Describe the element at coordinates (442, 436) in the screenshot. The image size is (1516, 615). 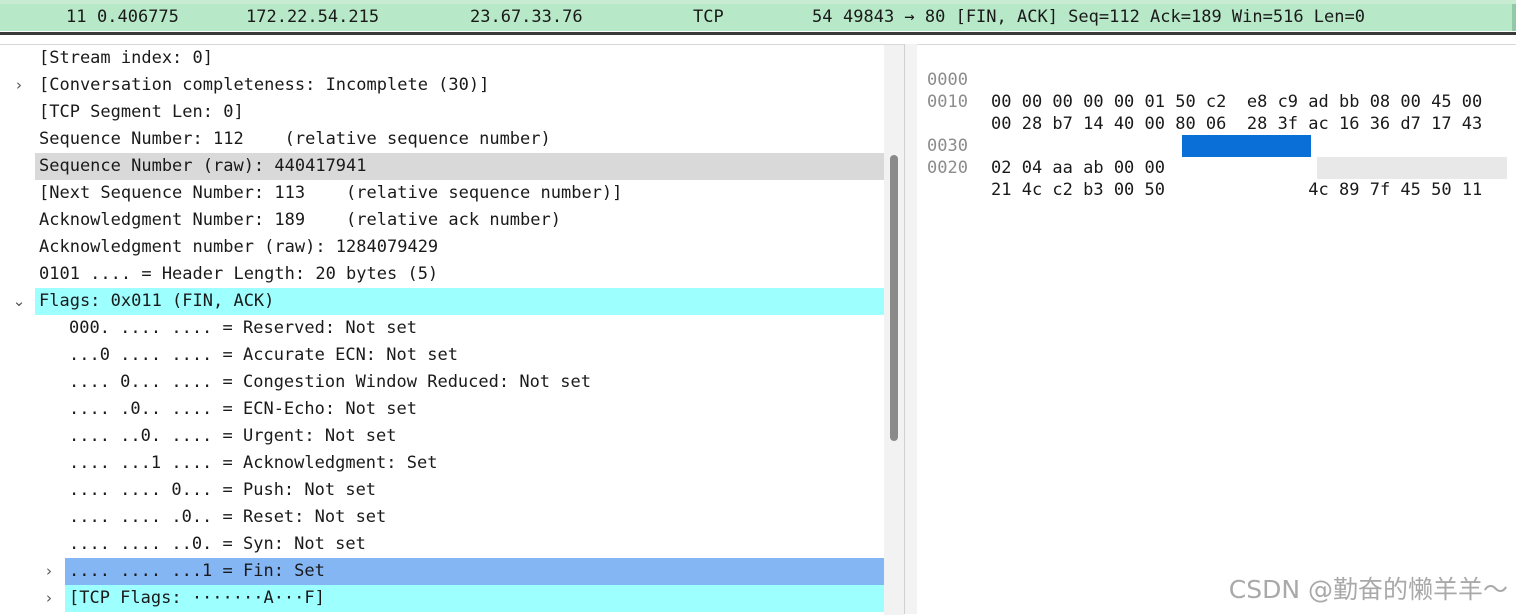
I see `tree-row-flag-urgent: .... ..0. .... = Urgent: Not set` at that location.